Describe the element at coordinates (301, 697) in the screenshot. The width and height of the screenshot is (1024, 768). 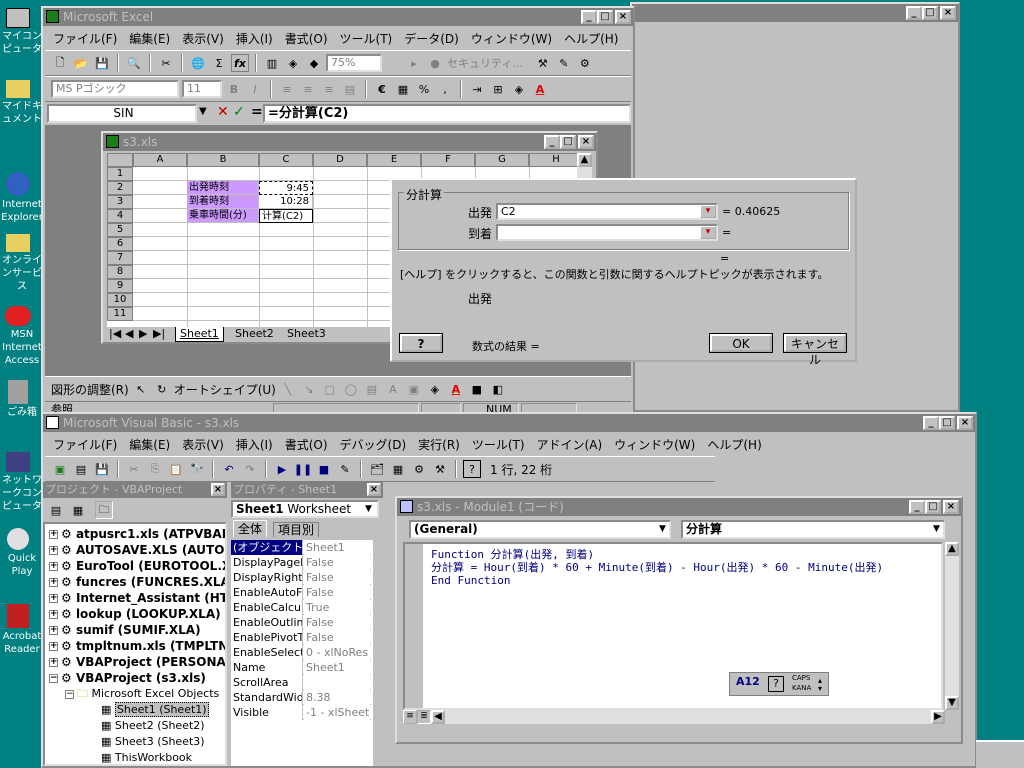
I see `property-row: StandardWidth8.38` at that location.